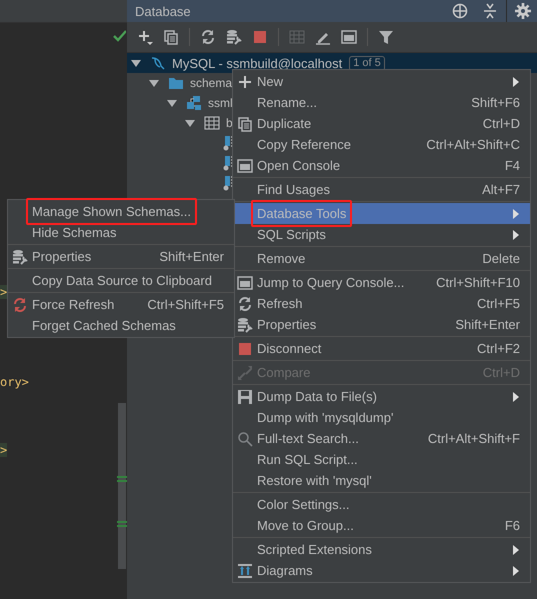 This screenshot has width=537, height=599. I want to click on shortcut-text: Ctrl+F2, so click(498, 348).